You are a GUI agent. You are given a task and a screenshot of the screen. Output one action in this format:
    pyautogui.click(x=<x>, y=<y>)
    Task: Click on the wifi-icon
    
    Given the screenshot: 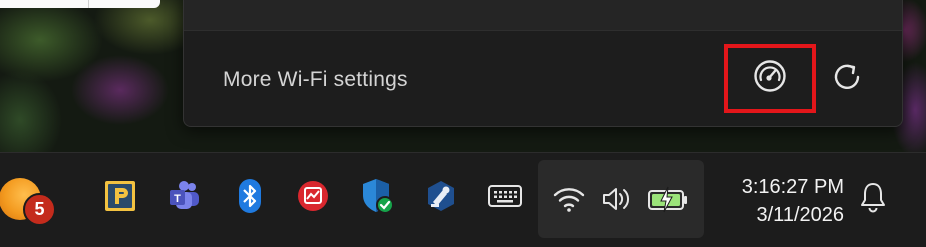 What is the action you would take?
    pyautogui.click(x=569, y=199)
    